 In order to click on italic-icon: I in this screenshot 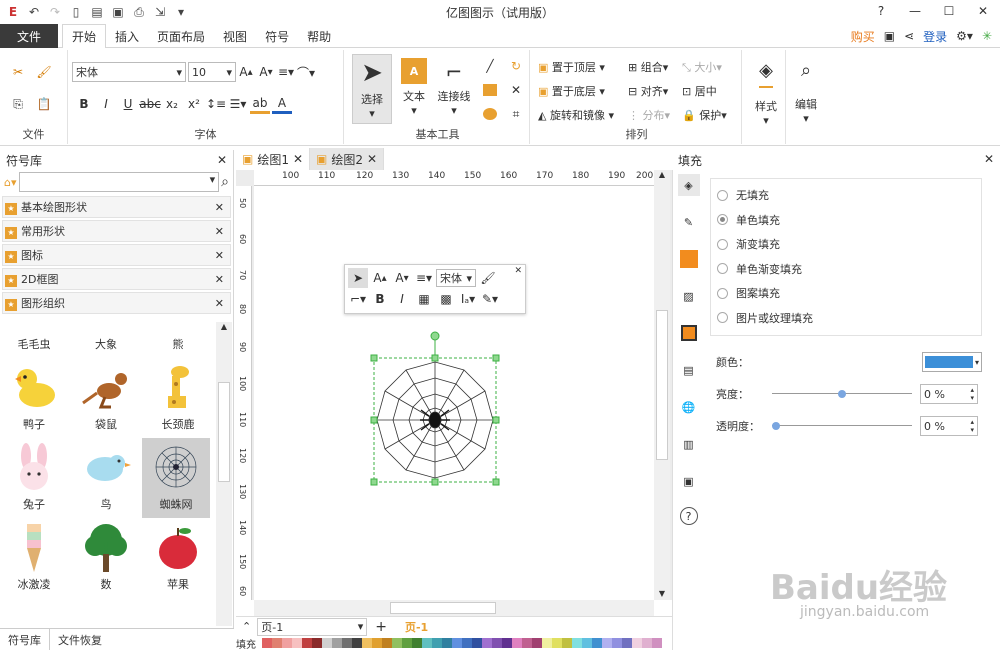, I will do `click(402, 299)`.